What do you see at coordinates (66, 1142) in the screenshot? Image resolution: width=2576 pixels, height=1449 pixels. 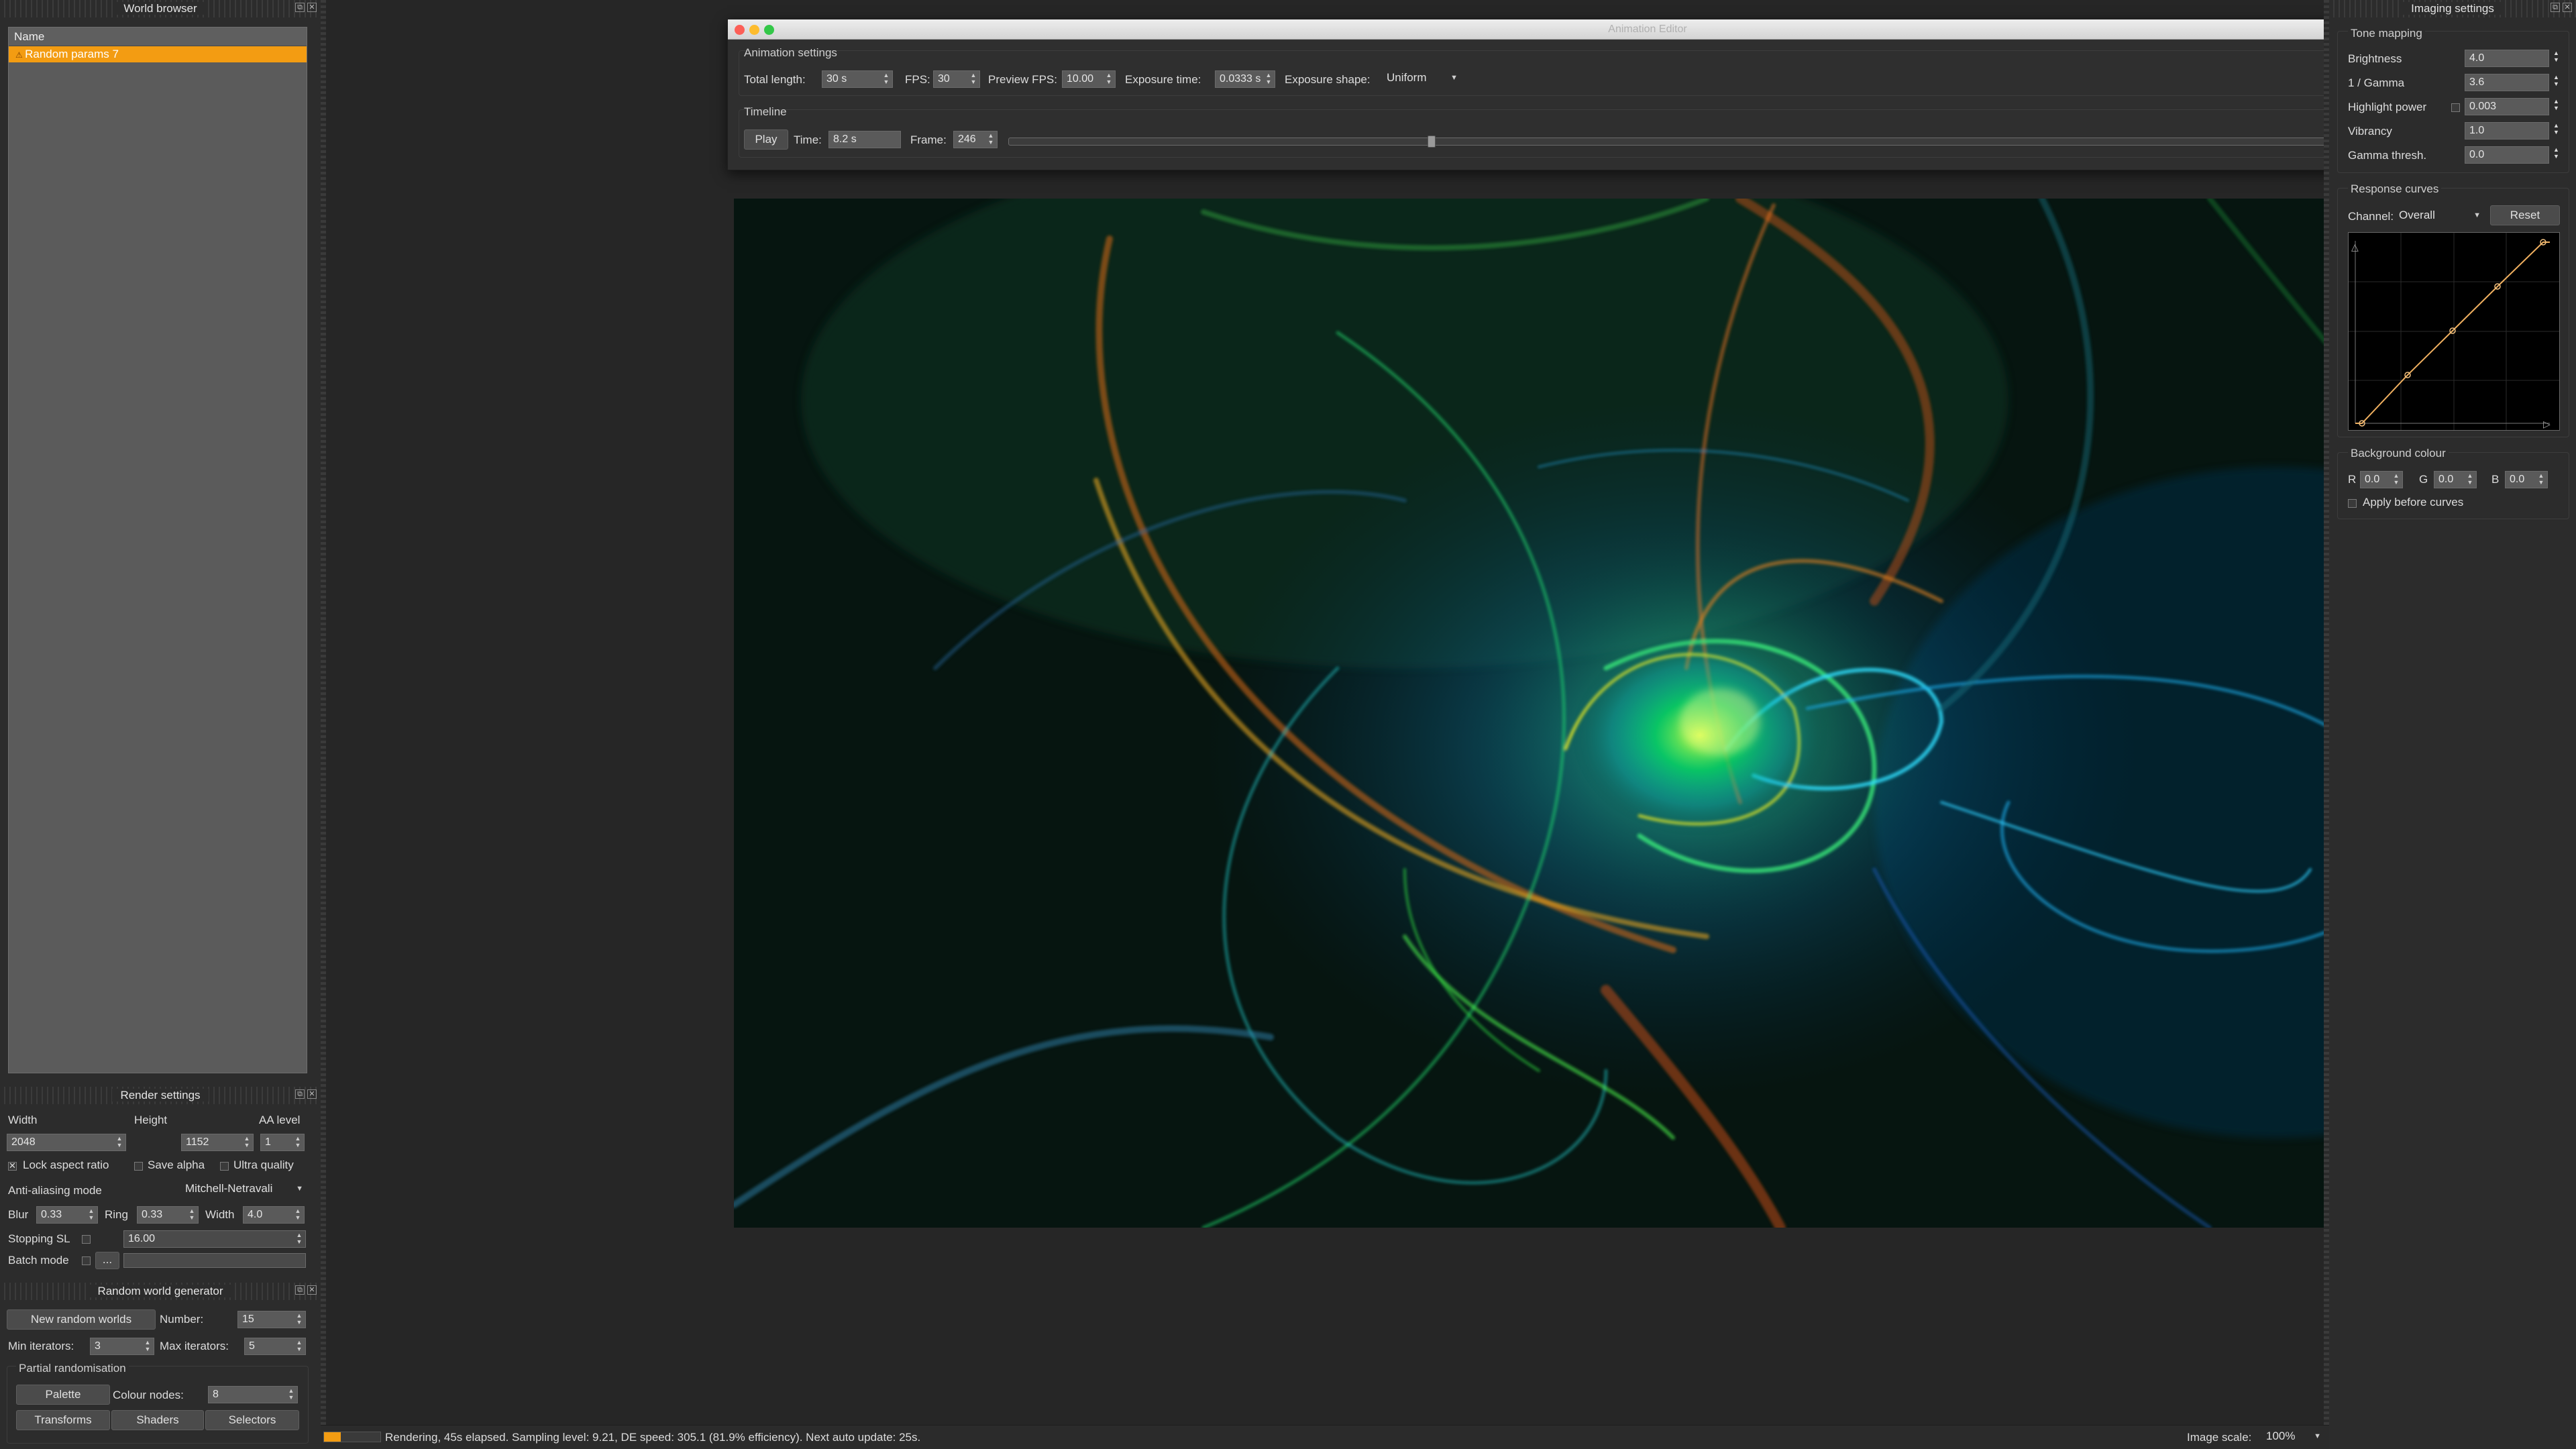 I see `width-spinbox: 2048 ▲ ▼` at bounding box center [66, 1142].